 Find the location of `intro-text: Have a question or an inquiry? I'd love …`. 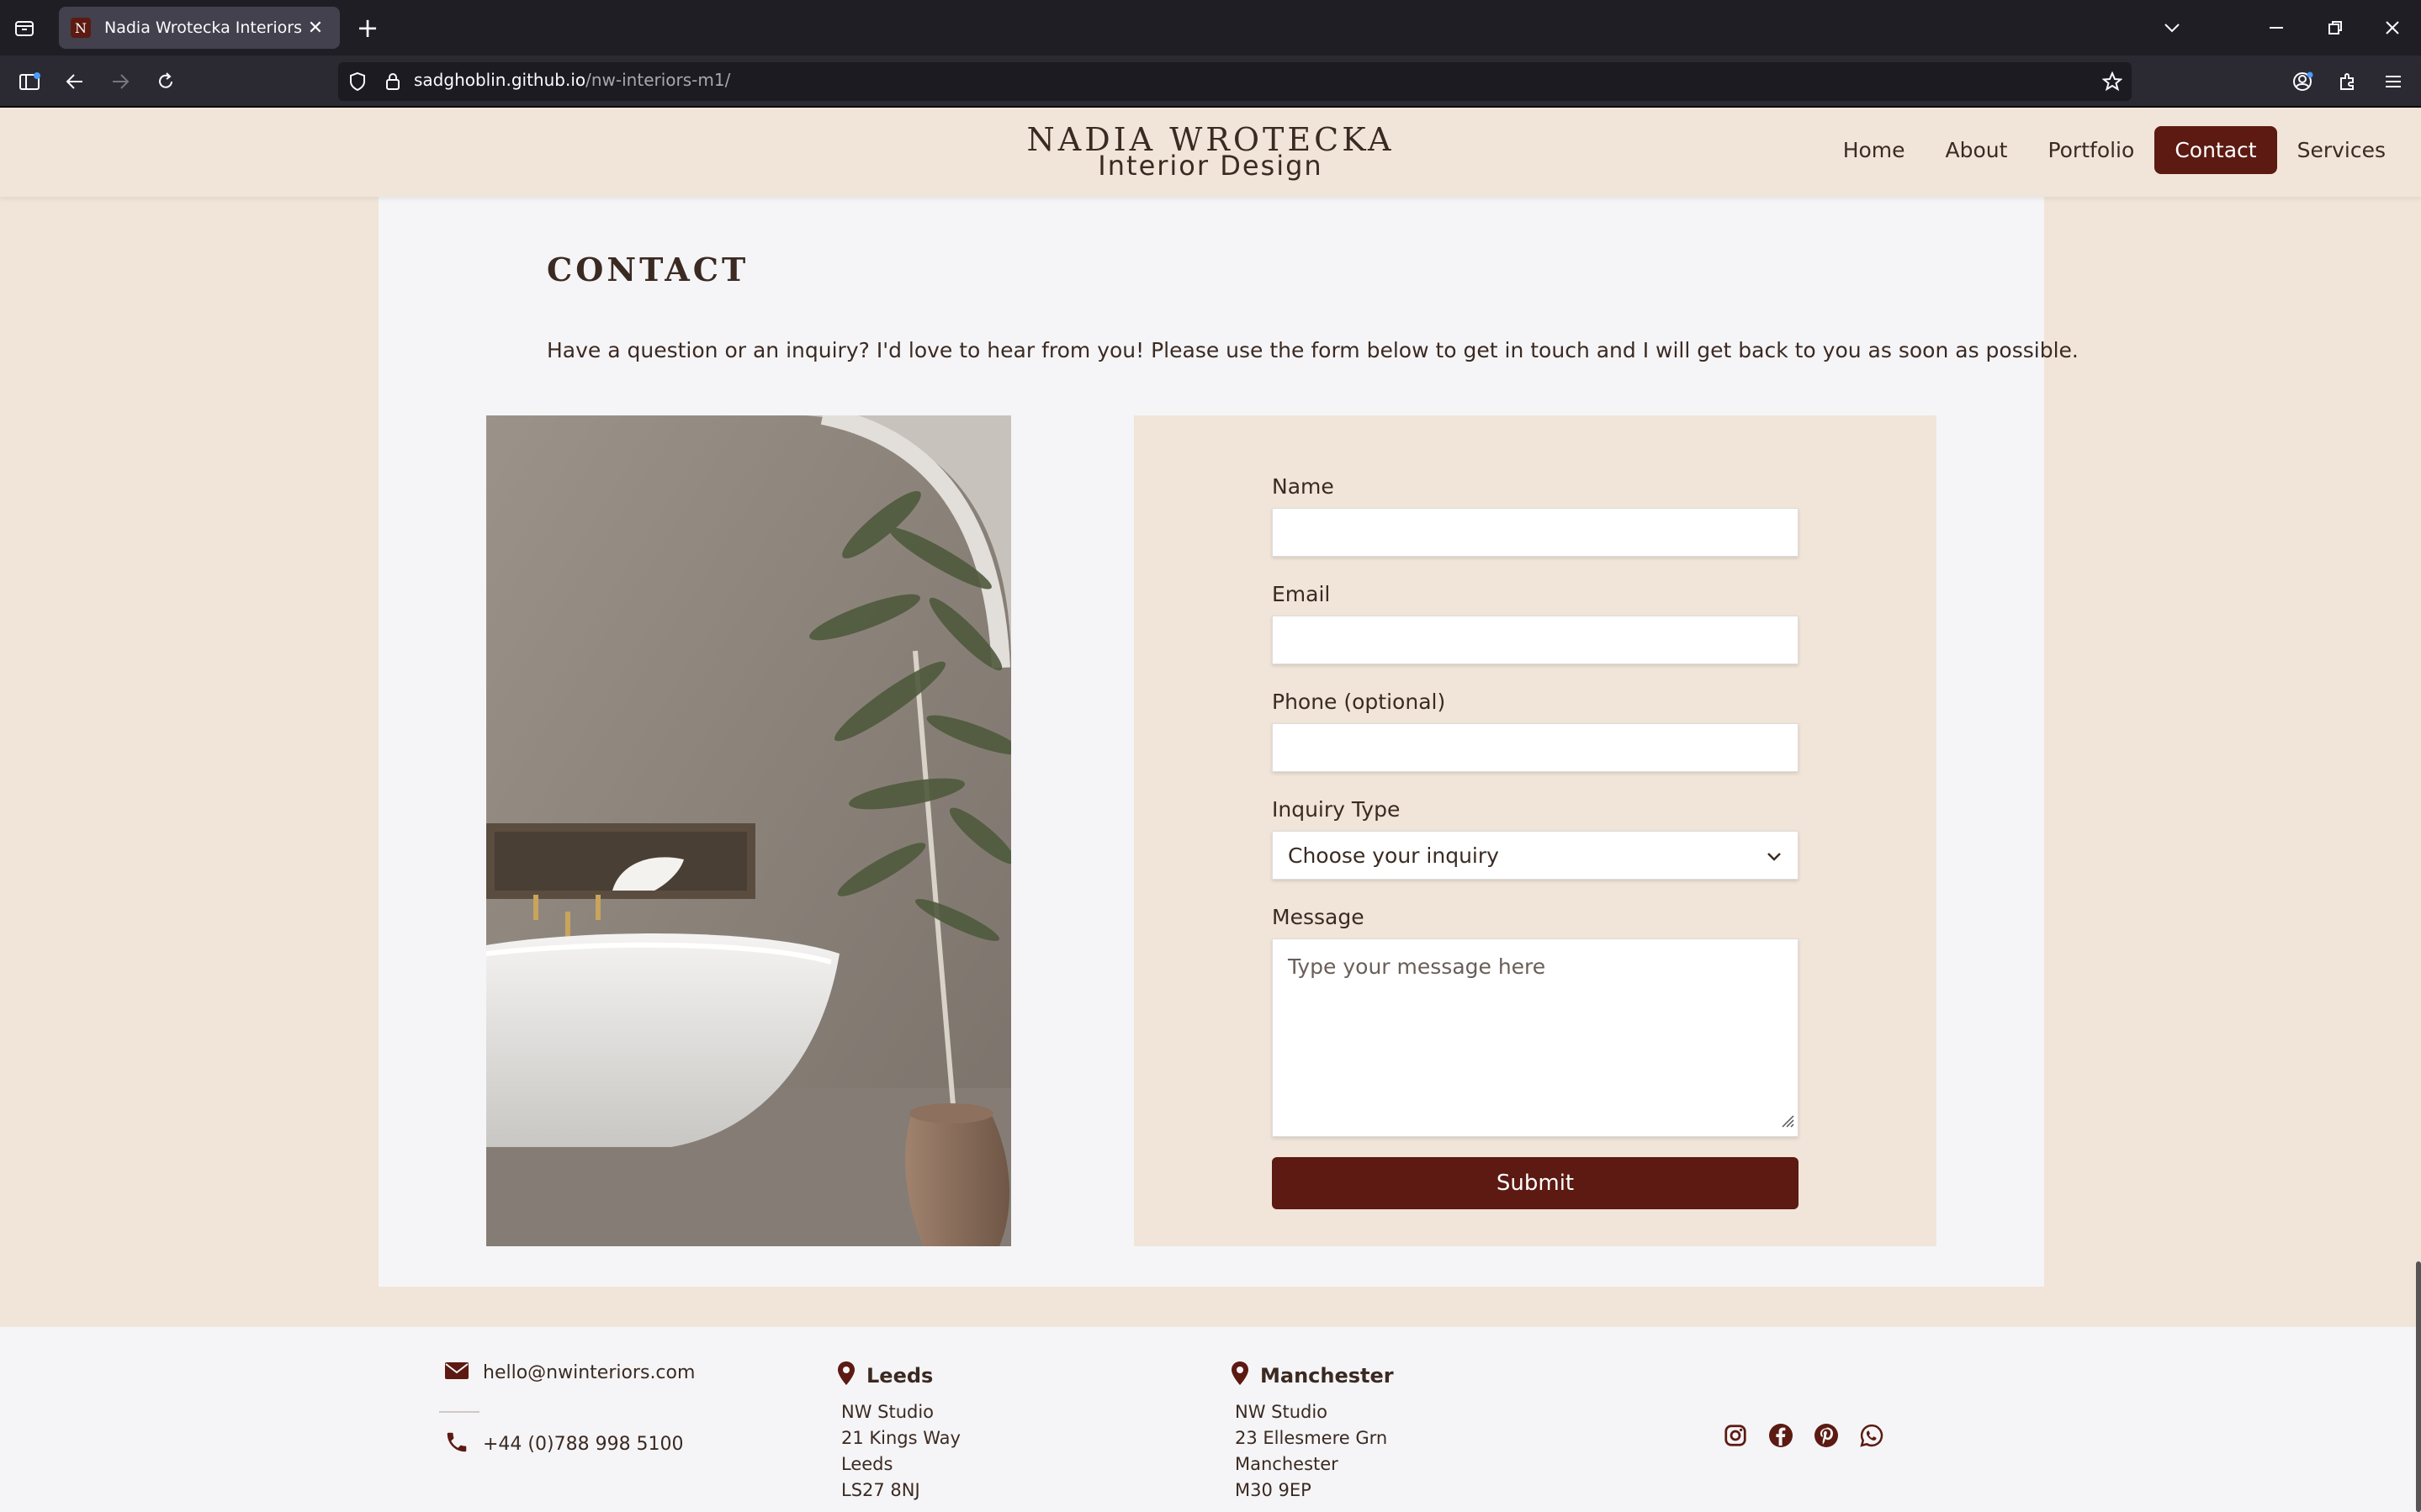

intro-text: Have a question or an inquiry? I'd love … is located at coordinates (1313, 350).